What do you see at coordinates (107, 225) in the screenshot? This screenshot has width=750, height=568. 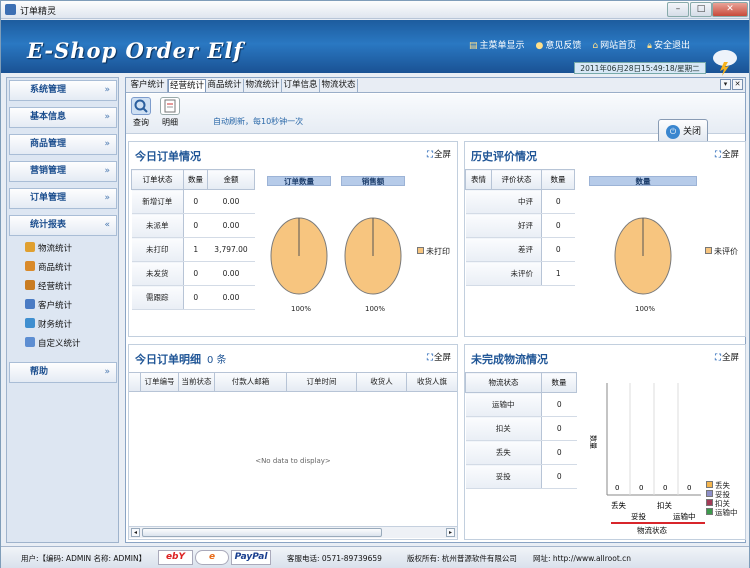 I see `chevron-up-icon: «` at bounding box center [107, 225].